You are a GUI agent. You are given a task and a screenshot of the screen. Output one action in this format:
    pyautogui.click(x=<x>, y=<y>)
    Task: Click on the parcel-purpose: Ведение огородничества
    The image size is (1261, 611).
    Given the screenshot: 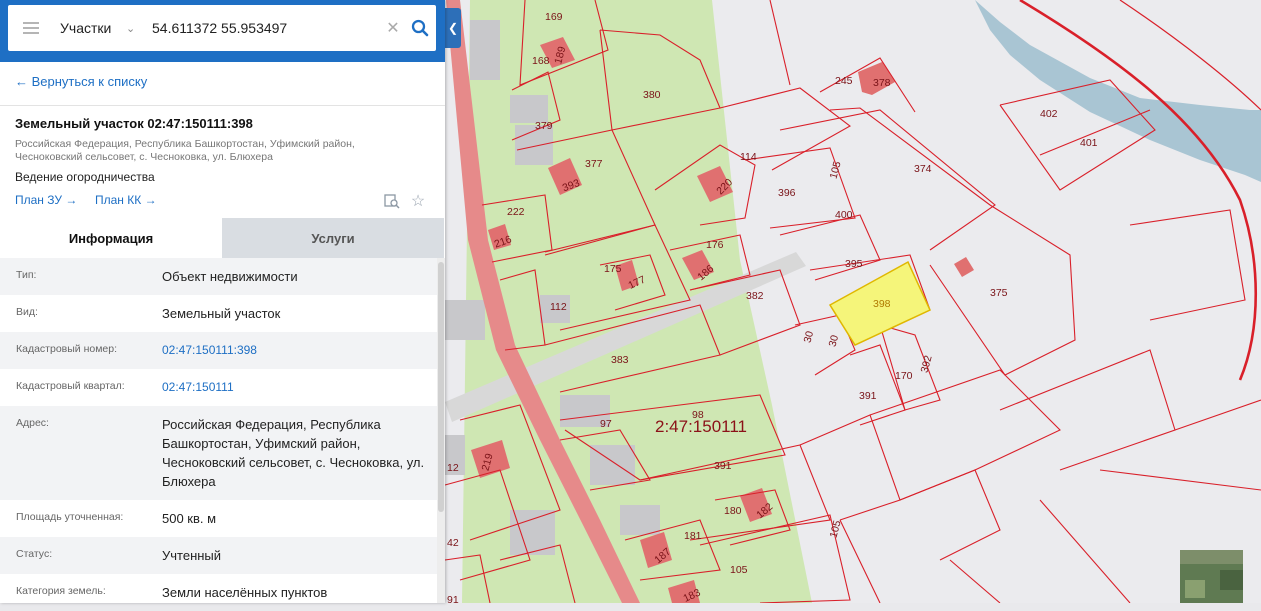 What is the action you would take?
    pyautogui.click(x=85, y=177)
    